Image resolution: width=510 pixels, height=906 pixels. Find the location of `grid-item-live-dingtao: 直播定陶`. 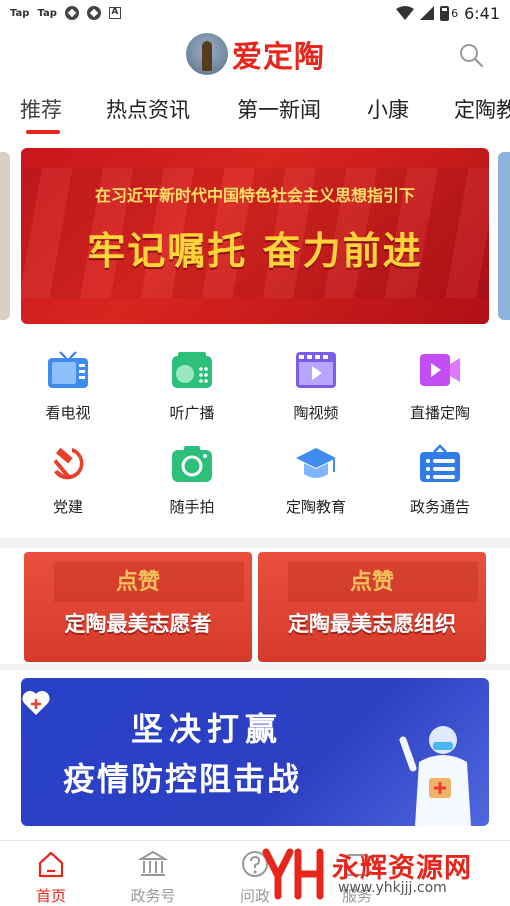

grid-item-live-dingtao: 直播定陶 is located at coordinates (440, 386).